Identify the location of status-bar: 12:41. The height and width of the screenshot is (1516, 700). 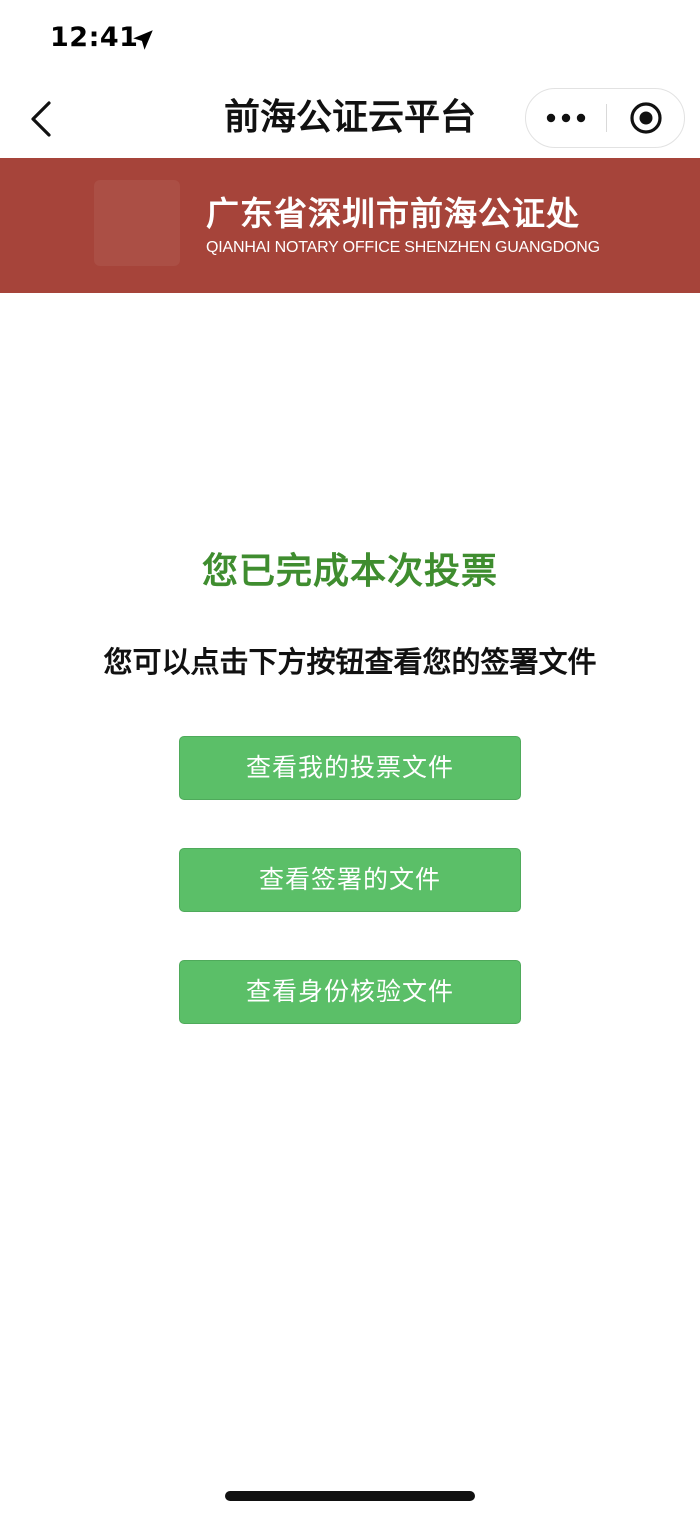
(350, 40).